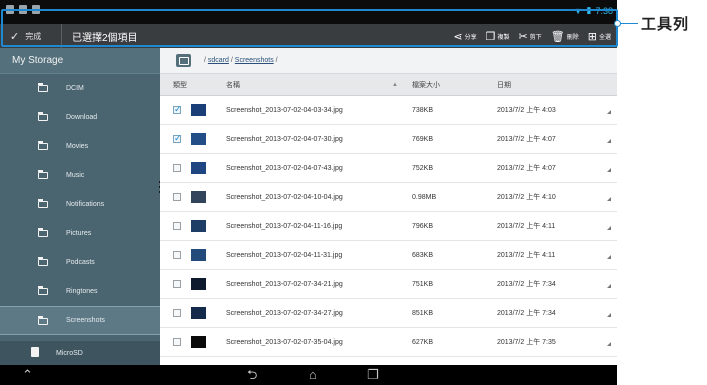  Describe the element at coordinates (530, 36) in the screenshot. I see `cut-button: ✂ 剪下` at that location.